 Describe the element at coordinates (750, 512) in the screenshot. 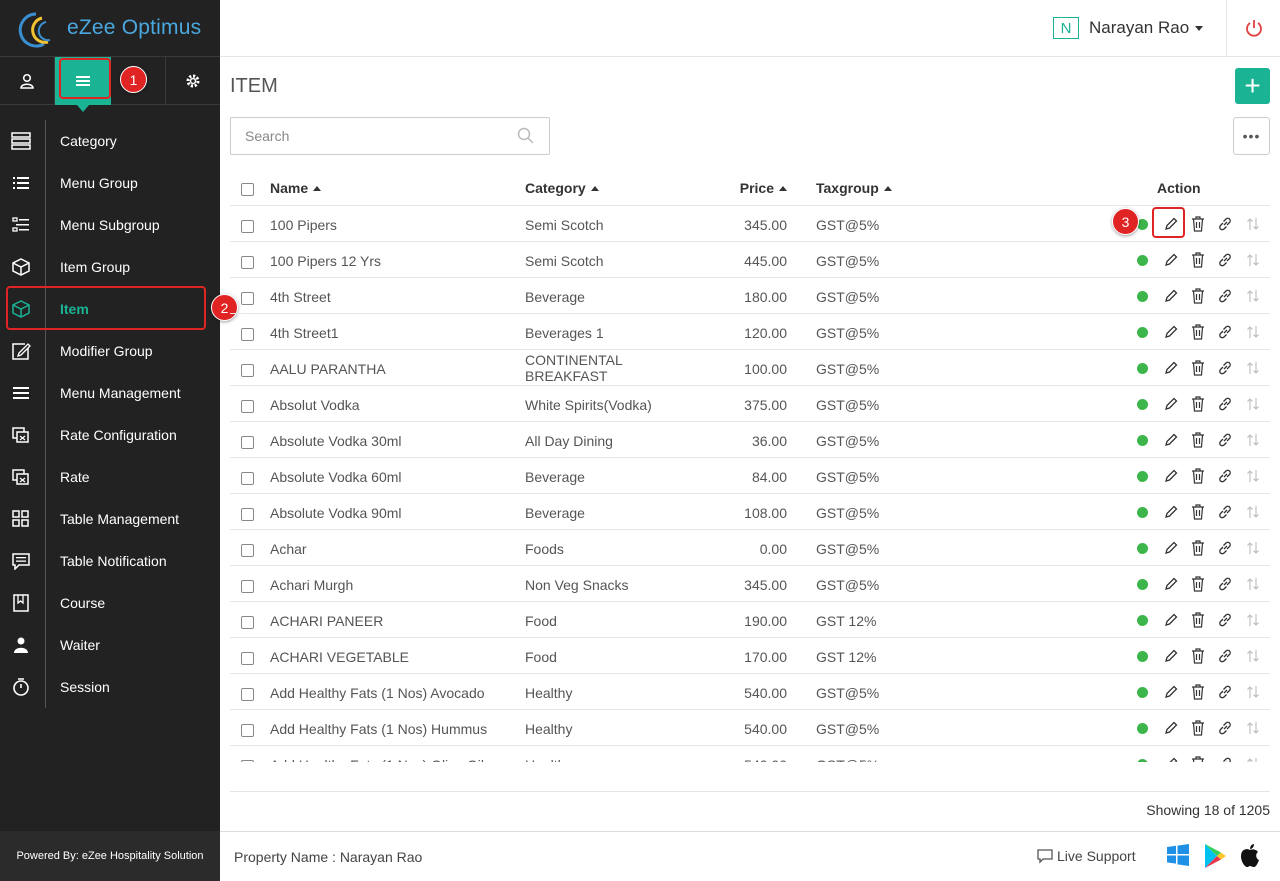

I see `table-row: Absolute Vodka 90ml Beverage 108.00 GST@5%` at that location.